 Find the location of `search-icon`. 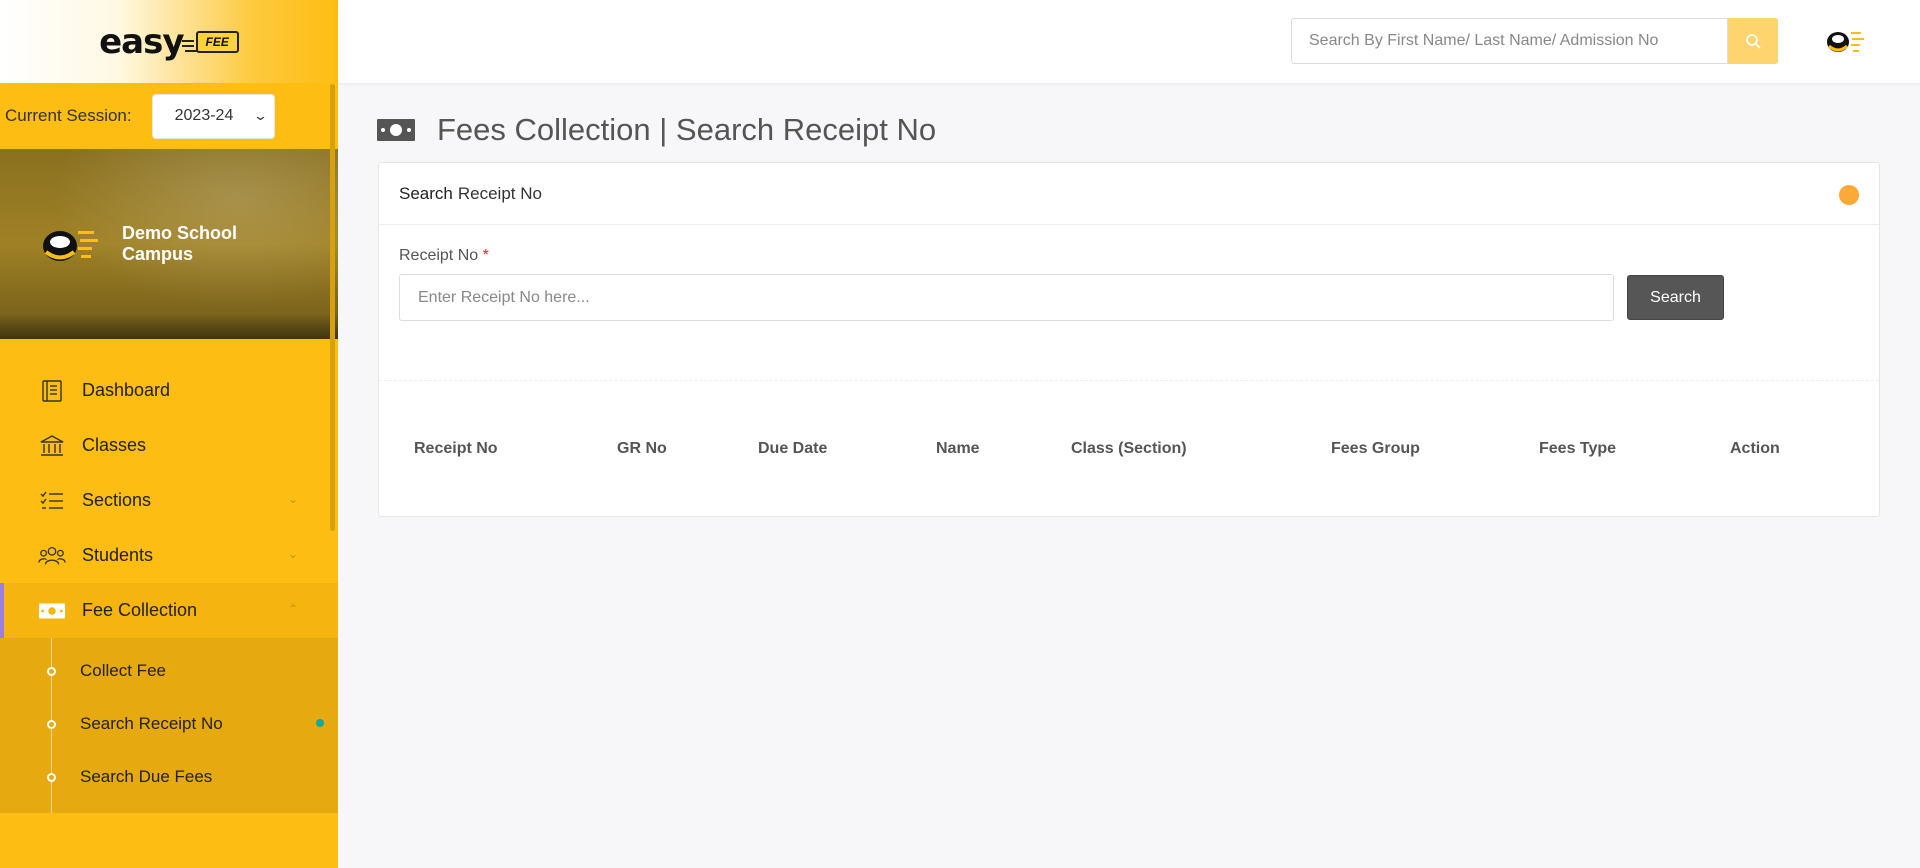

search-icon is located at coordinates (1753, 41).